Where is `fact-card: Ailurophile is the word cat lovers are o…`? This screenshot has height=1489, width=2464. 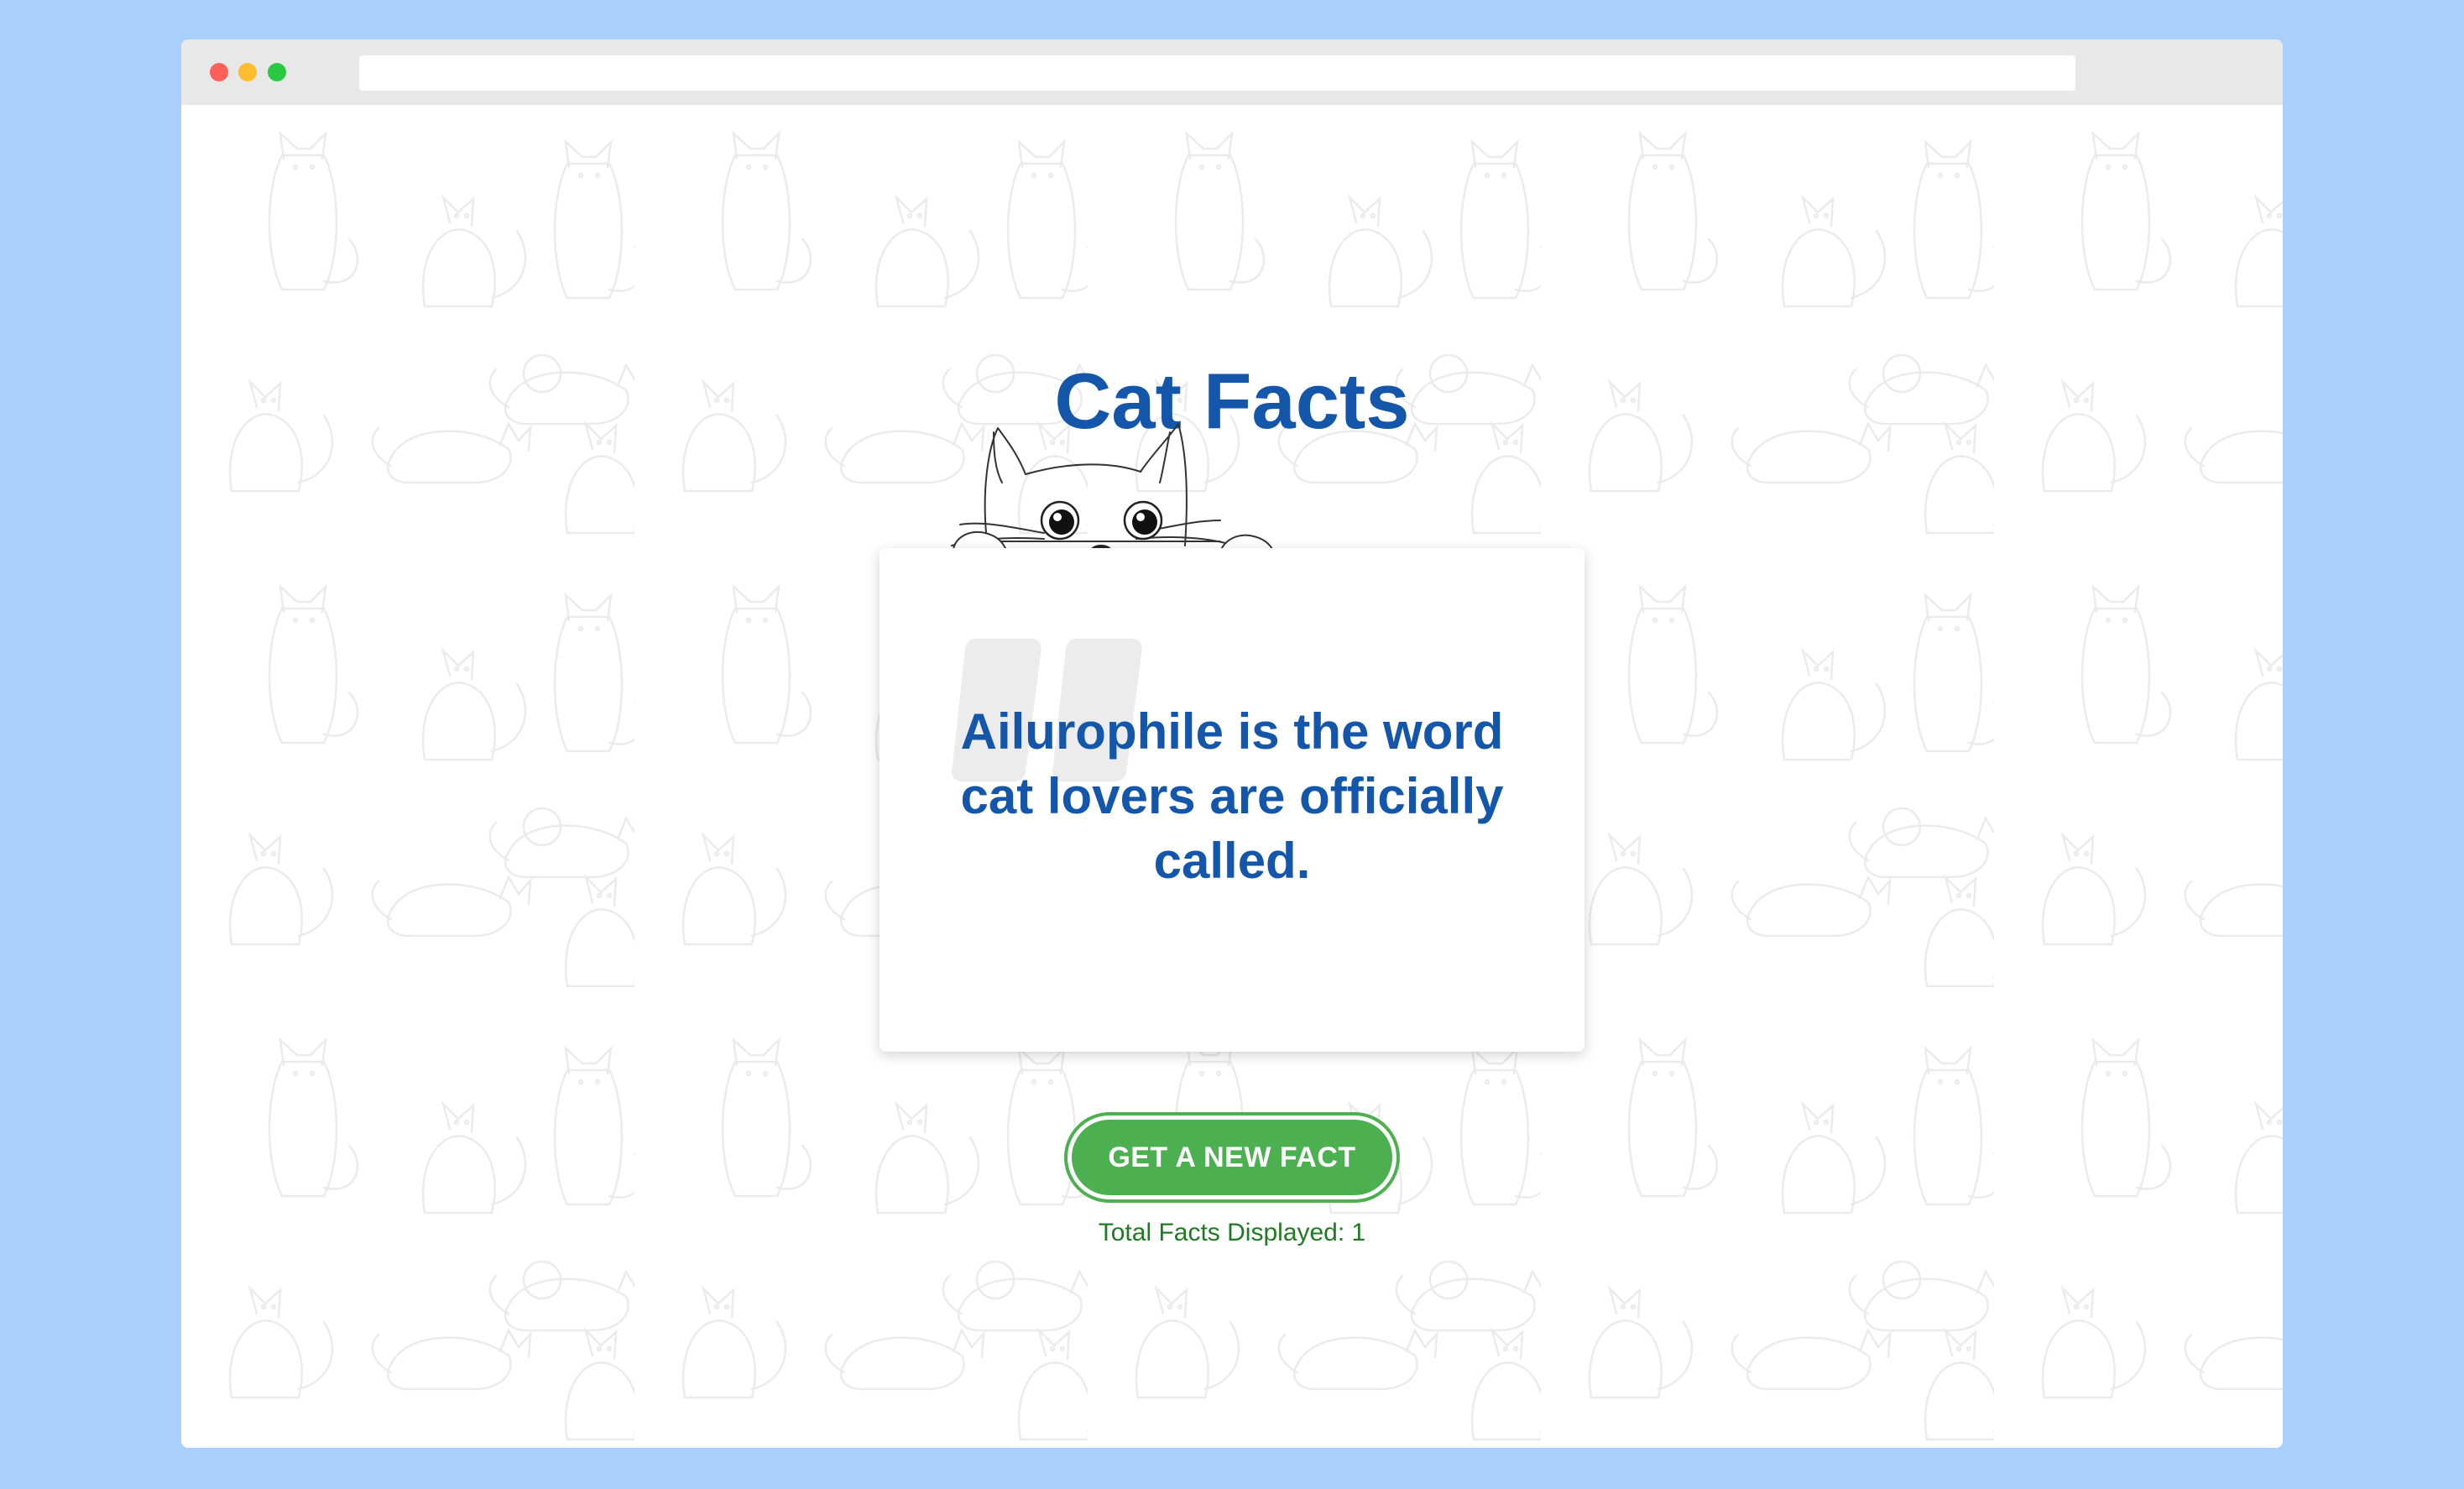
fact-card: Ailurophile is the word cat lovers are o… is located at coordinates (1232, 800).